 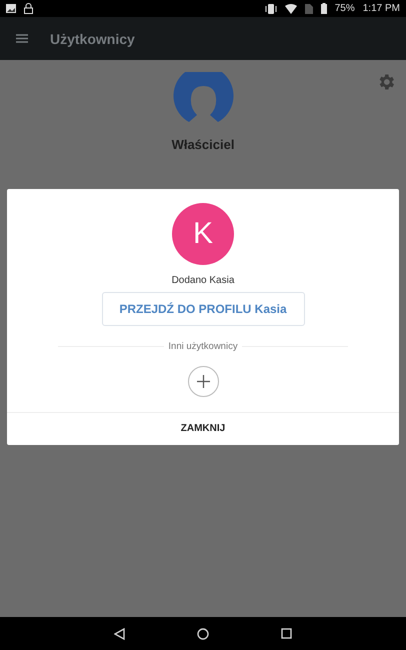 I want to click on battery-percentage: 75%, so click(x=344, y=8).